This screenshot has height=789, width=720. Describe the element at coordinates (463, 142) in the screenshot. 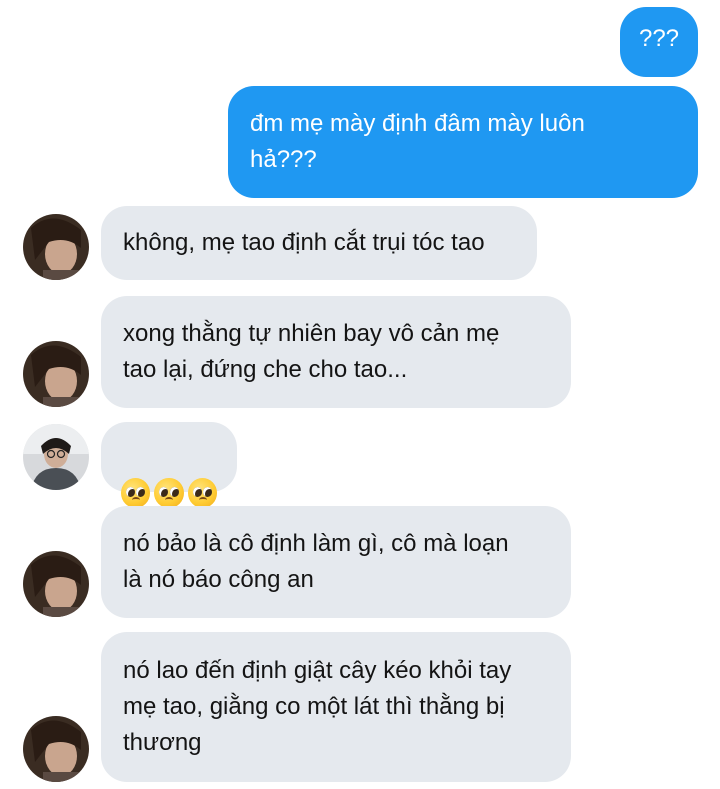

I see `outgoing-message: đm mẹ mày định đâm mày luôn hả???` at that location.